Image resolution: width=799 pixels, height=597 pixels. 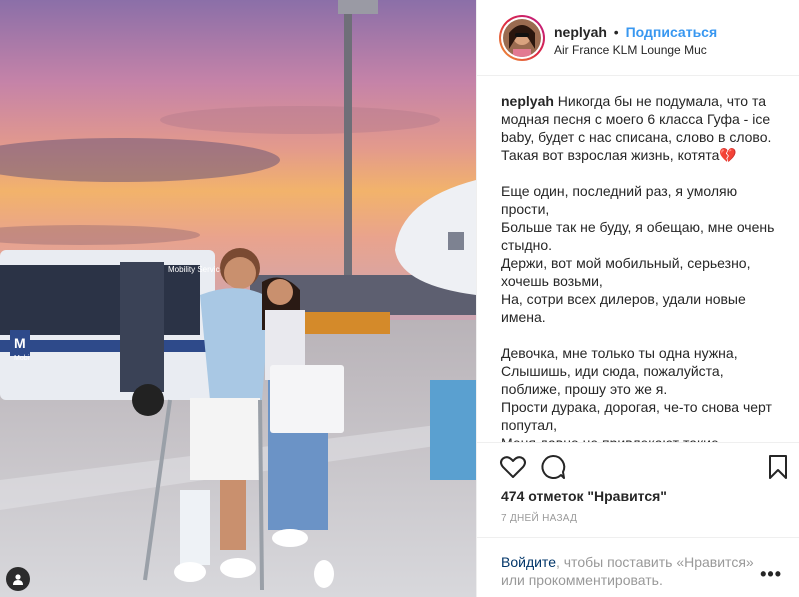 What do you see at coordinates (528, 562) in the screenshot?
I see `login-link: Войдите` at bounding box center [528, 562].